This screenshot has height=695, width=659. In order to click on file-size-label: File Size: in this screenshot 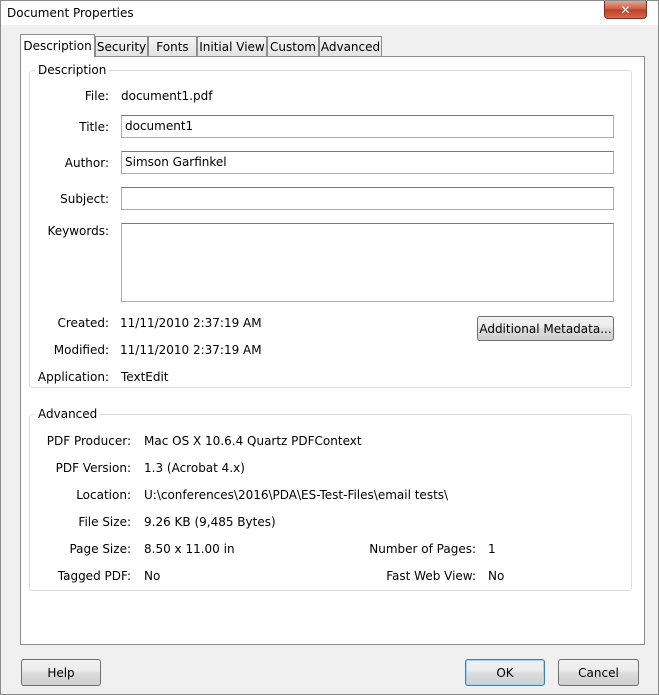, I will do `click(104, 522)`.